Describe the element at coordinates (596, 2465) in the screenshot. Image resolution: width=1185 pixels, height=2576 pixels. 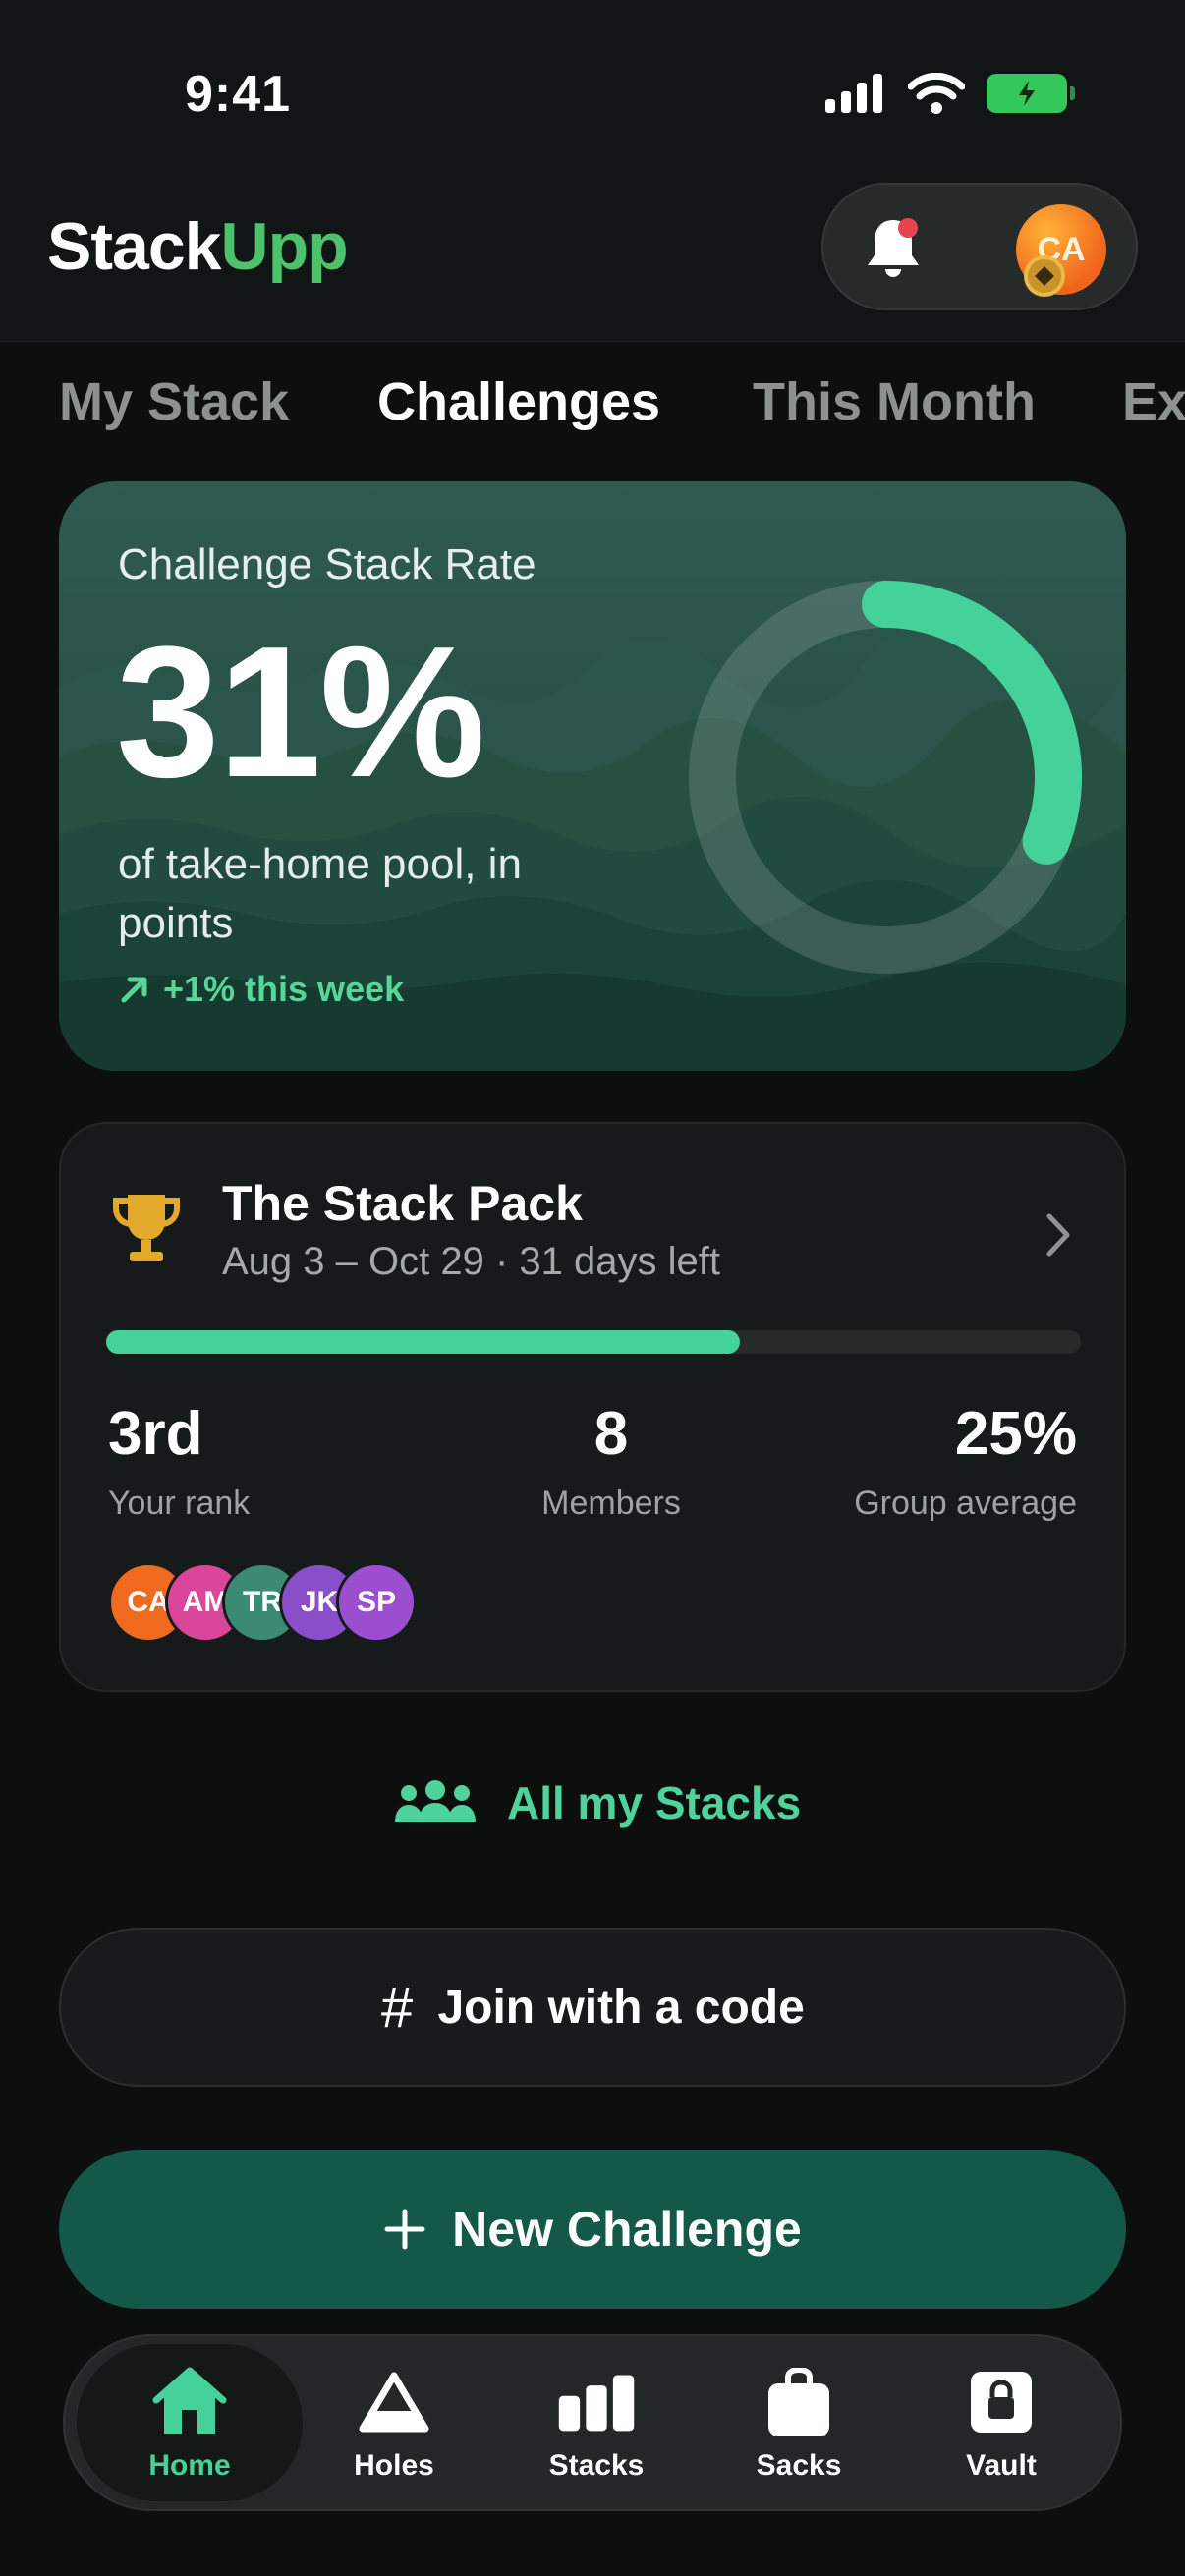
I see `nav-label: Stacks` at that location.